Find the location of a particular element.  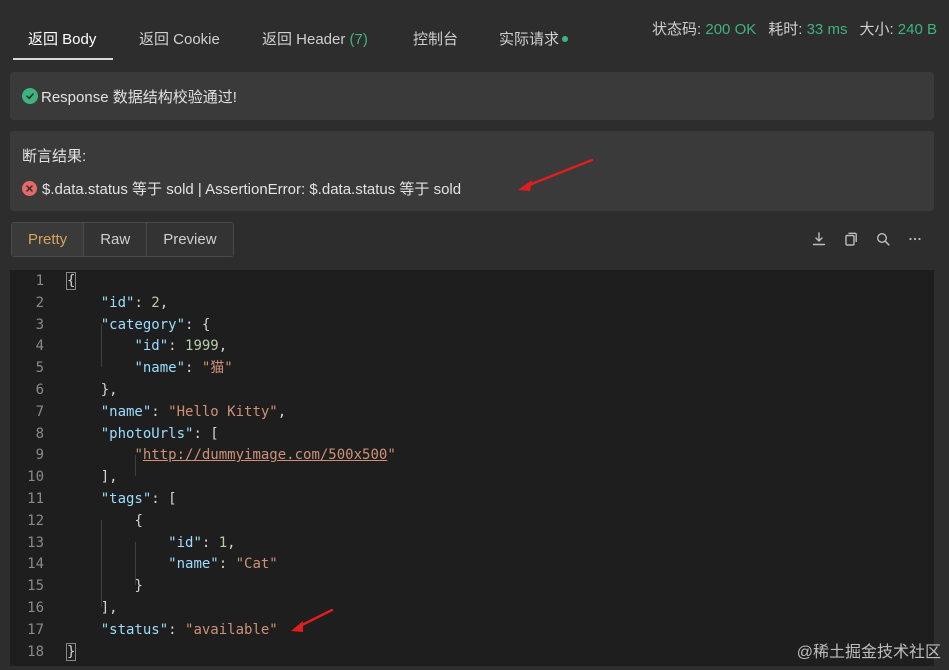

response-stats: 状态码: 200 OK 耗时: 33 ms 大小: 240 B is located at coordinates (794, 29).